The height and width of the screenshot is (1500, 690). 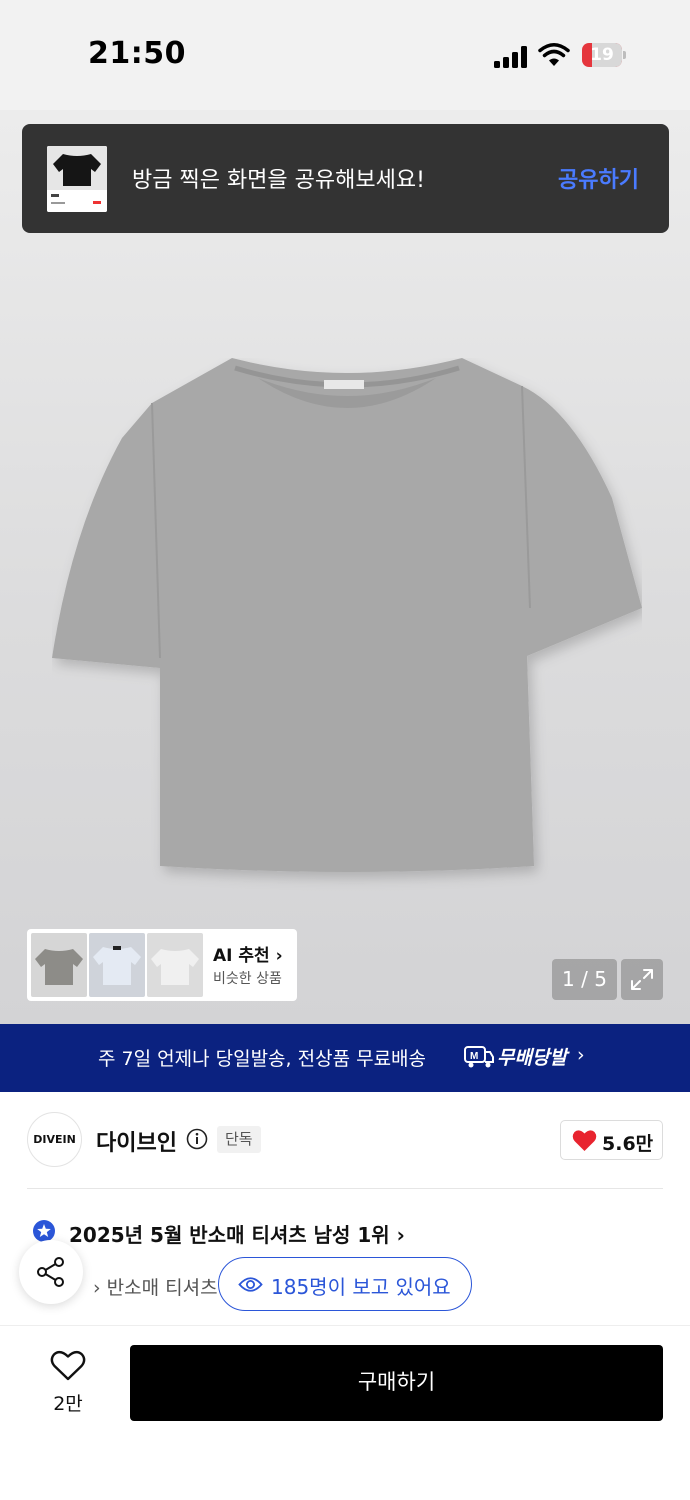 I want to click on ai-recommend-card: AI 추천 › 비슷한 상품, so click(x=162, y=965).